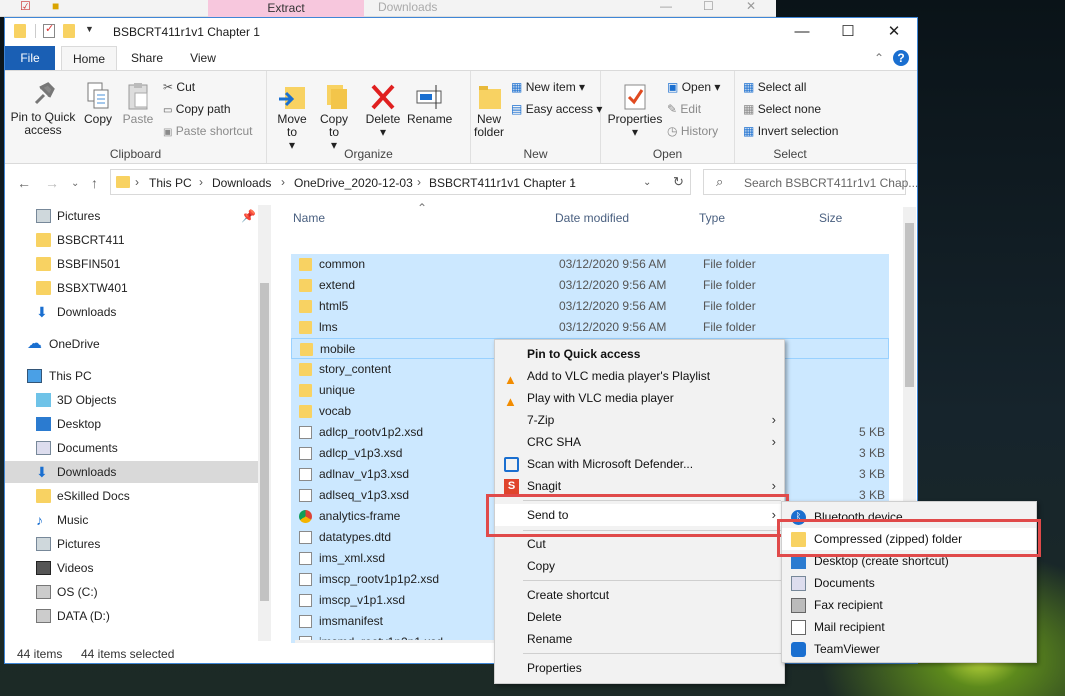 The height and width of the screenshot is (696, 1065). Describe the element at coordinates (429, 103) in the screenshot. I see `rename-button: Rename` at that location.